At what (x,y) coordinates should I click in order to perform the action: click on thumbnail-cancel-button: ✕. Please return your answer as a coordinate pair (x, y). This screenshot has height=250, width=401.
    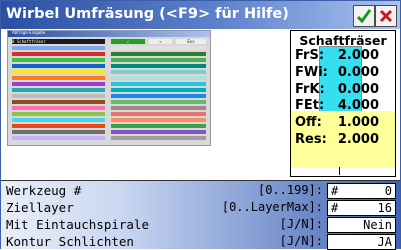
    Looking at the image, I should click on (160, 41).